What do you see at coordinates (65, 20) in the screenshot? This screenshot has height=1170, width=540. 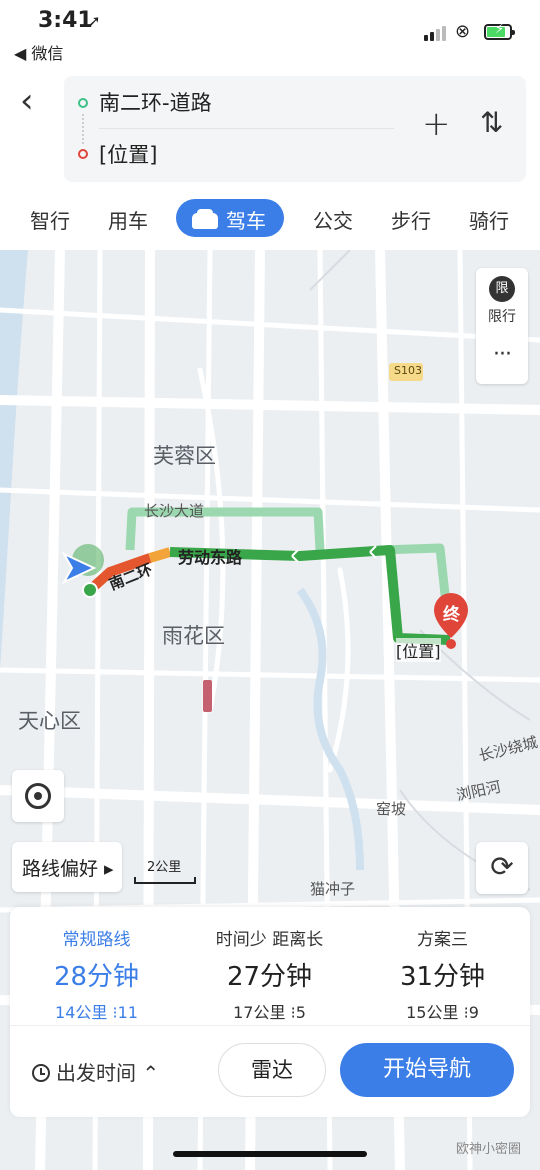 I see `status-time: 3:41` at bounding box center [65, 20].